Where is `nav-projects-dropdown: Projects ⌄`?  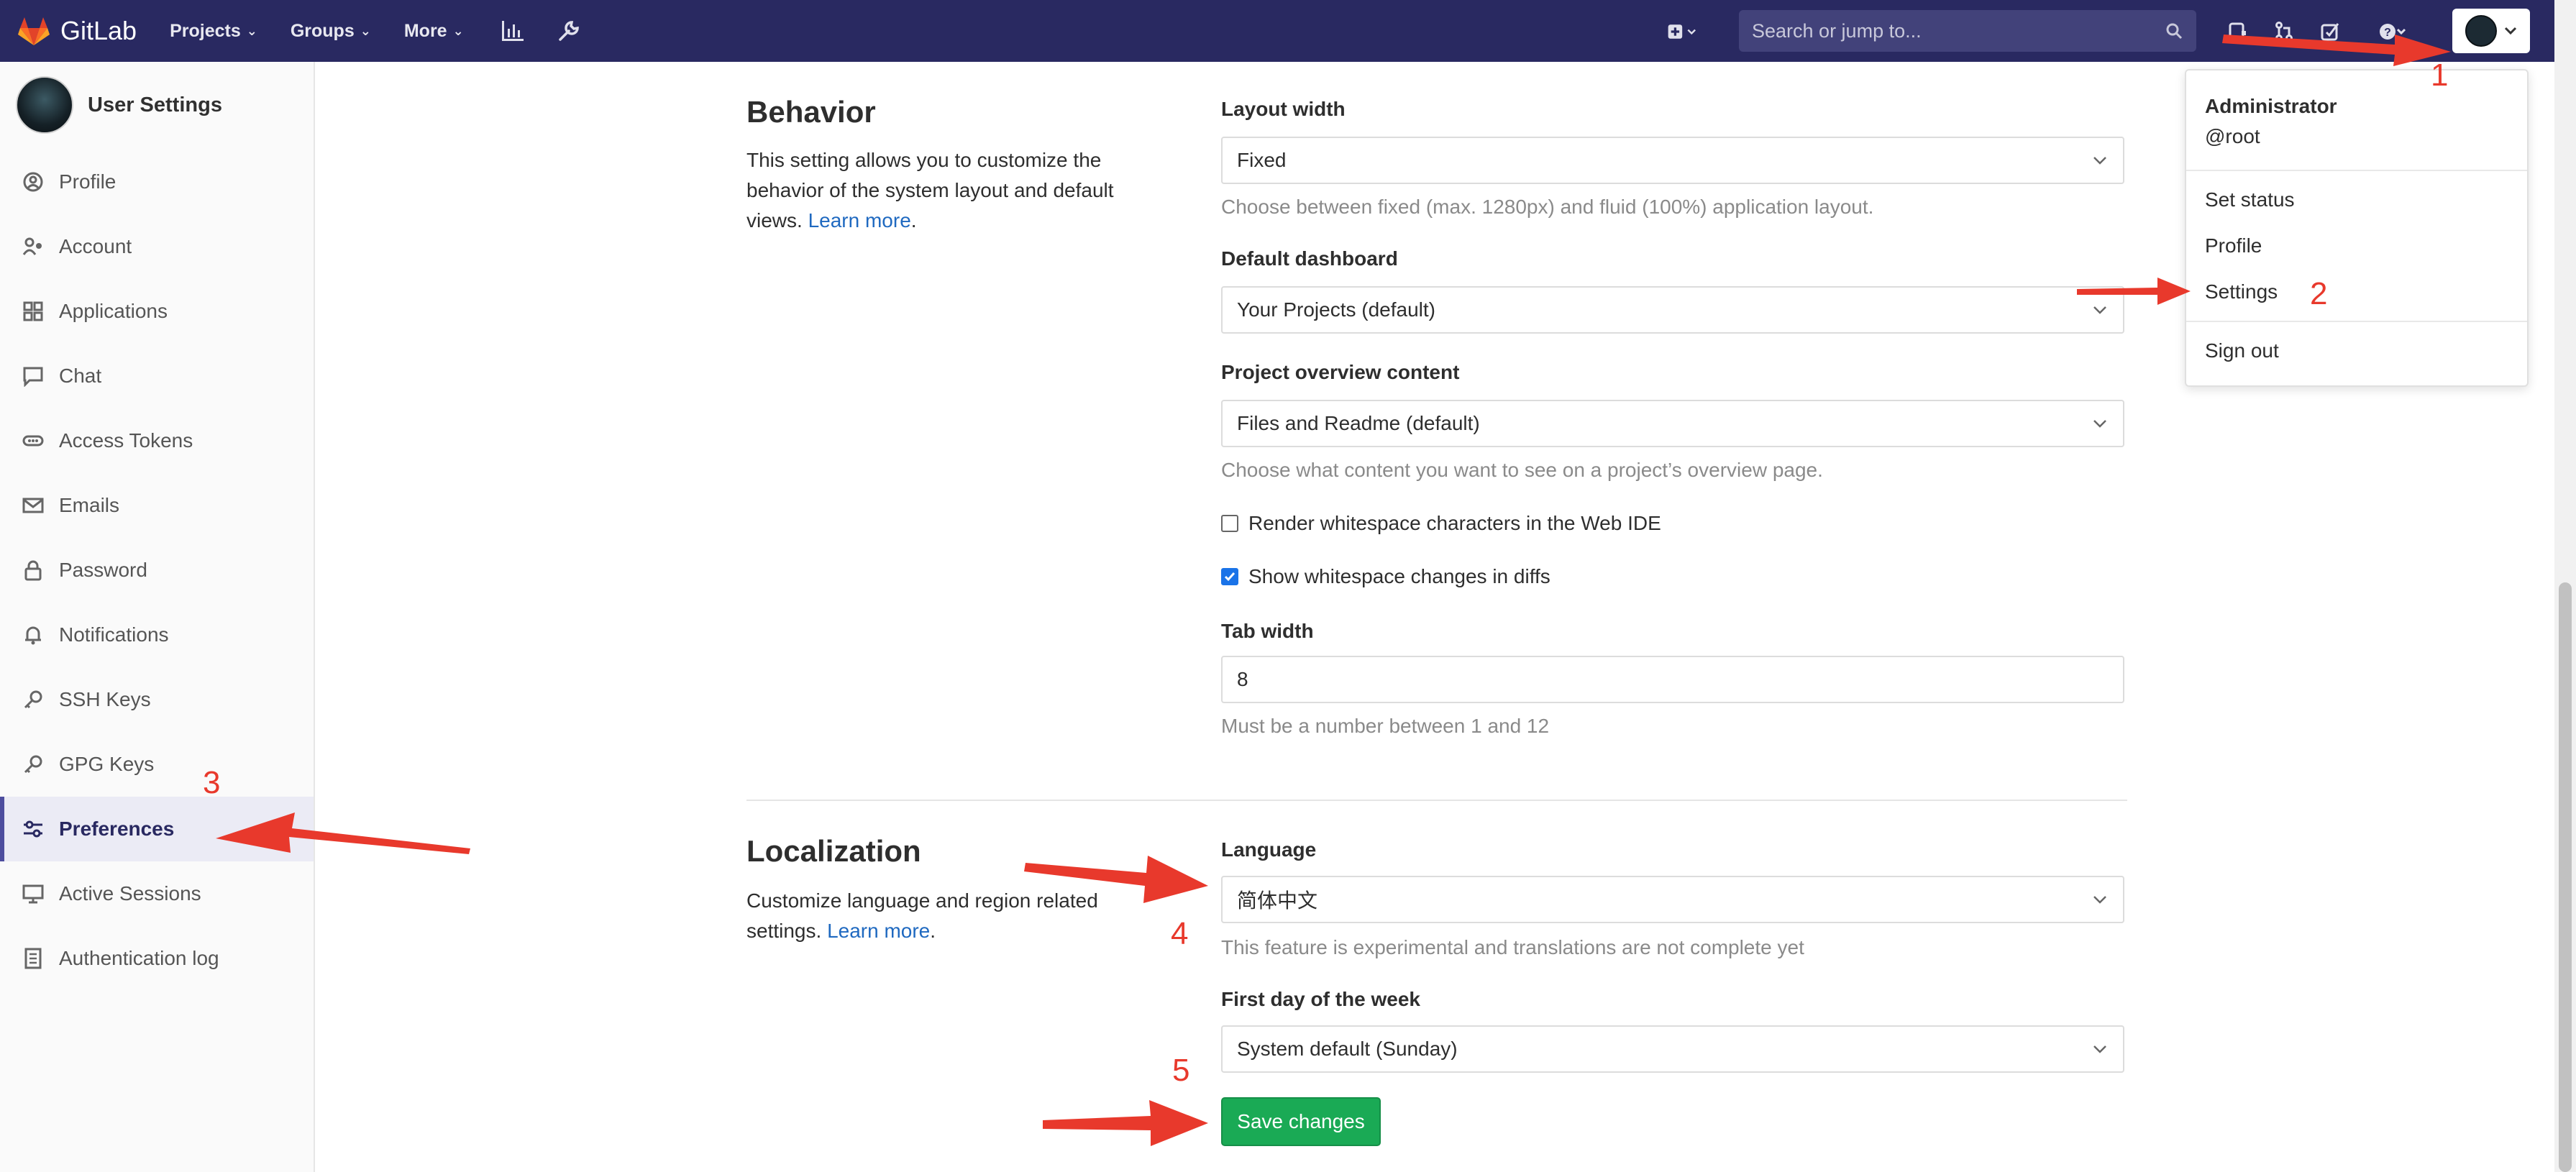
nav-projects-dropdown: Projects ⌄ is located at coordinates (213, 31).